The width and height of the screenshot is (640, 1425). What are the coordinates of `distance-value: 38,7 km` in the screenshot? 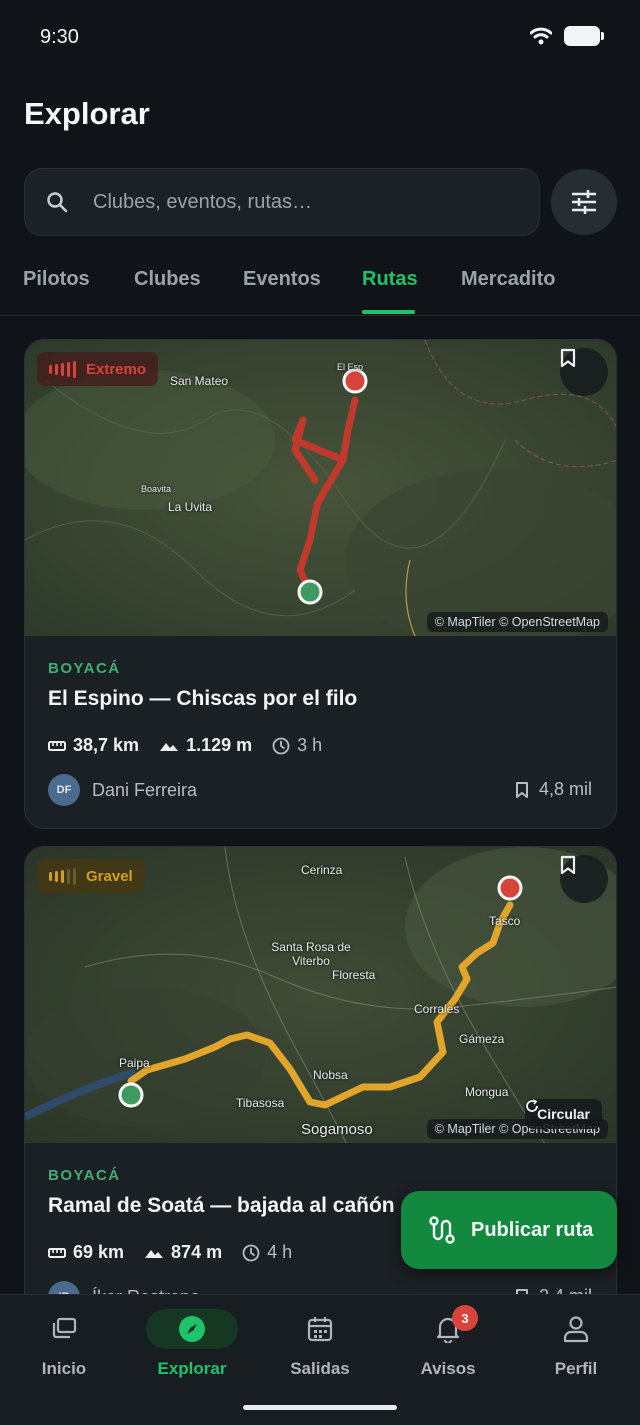 It's located at (106, 745).